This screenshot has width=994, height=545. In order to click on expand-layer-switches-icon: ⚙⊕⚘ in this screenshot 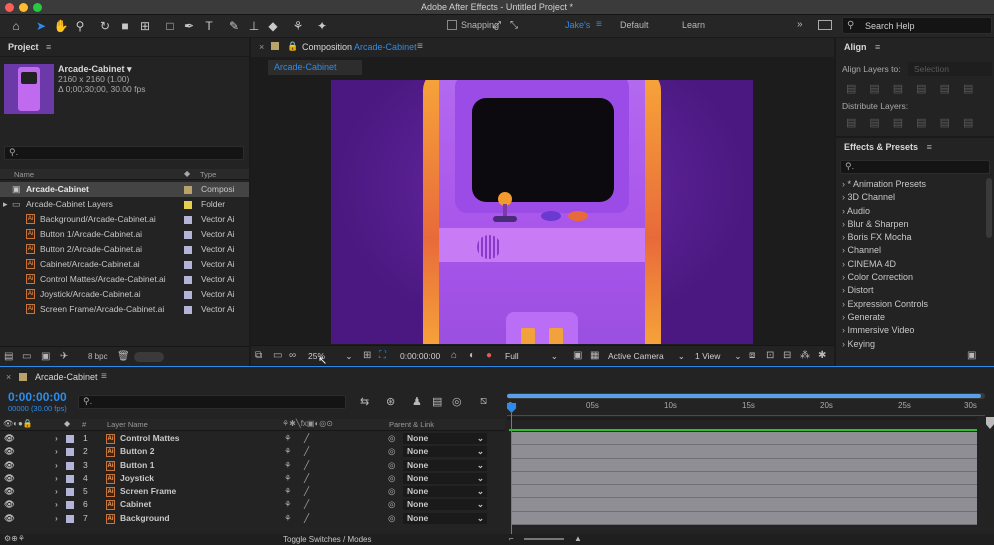, I will do `click(14, 538)`.